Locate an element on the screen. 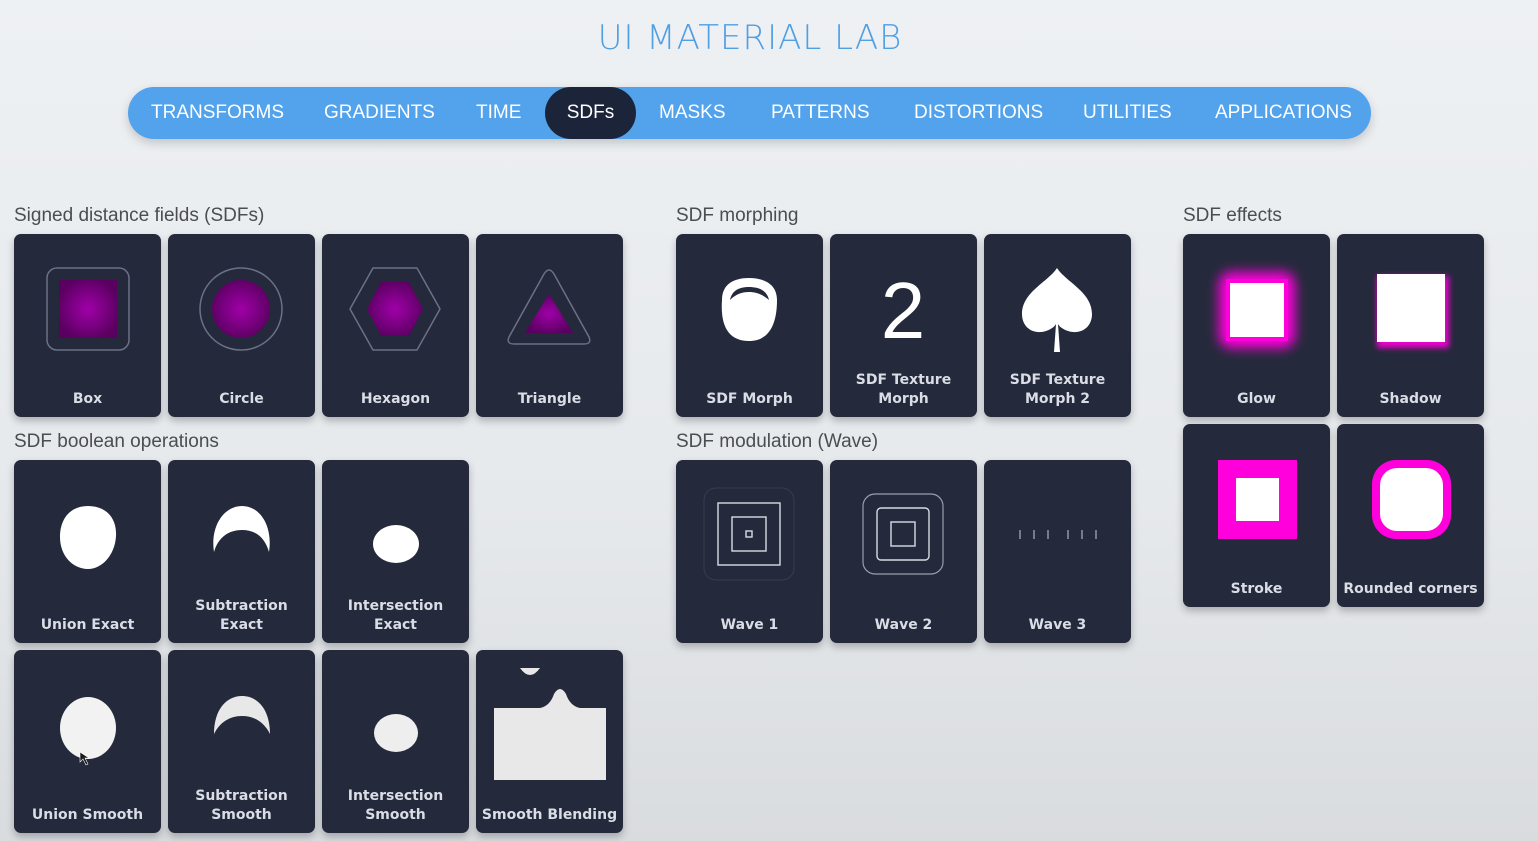  tile-sdf-morph: SDF Morph is located at coordinates (749, 325).